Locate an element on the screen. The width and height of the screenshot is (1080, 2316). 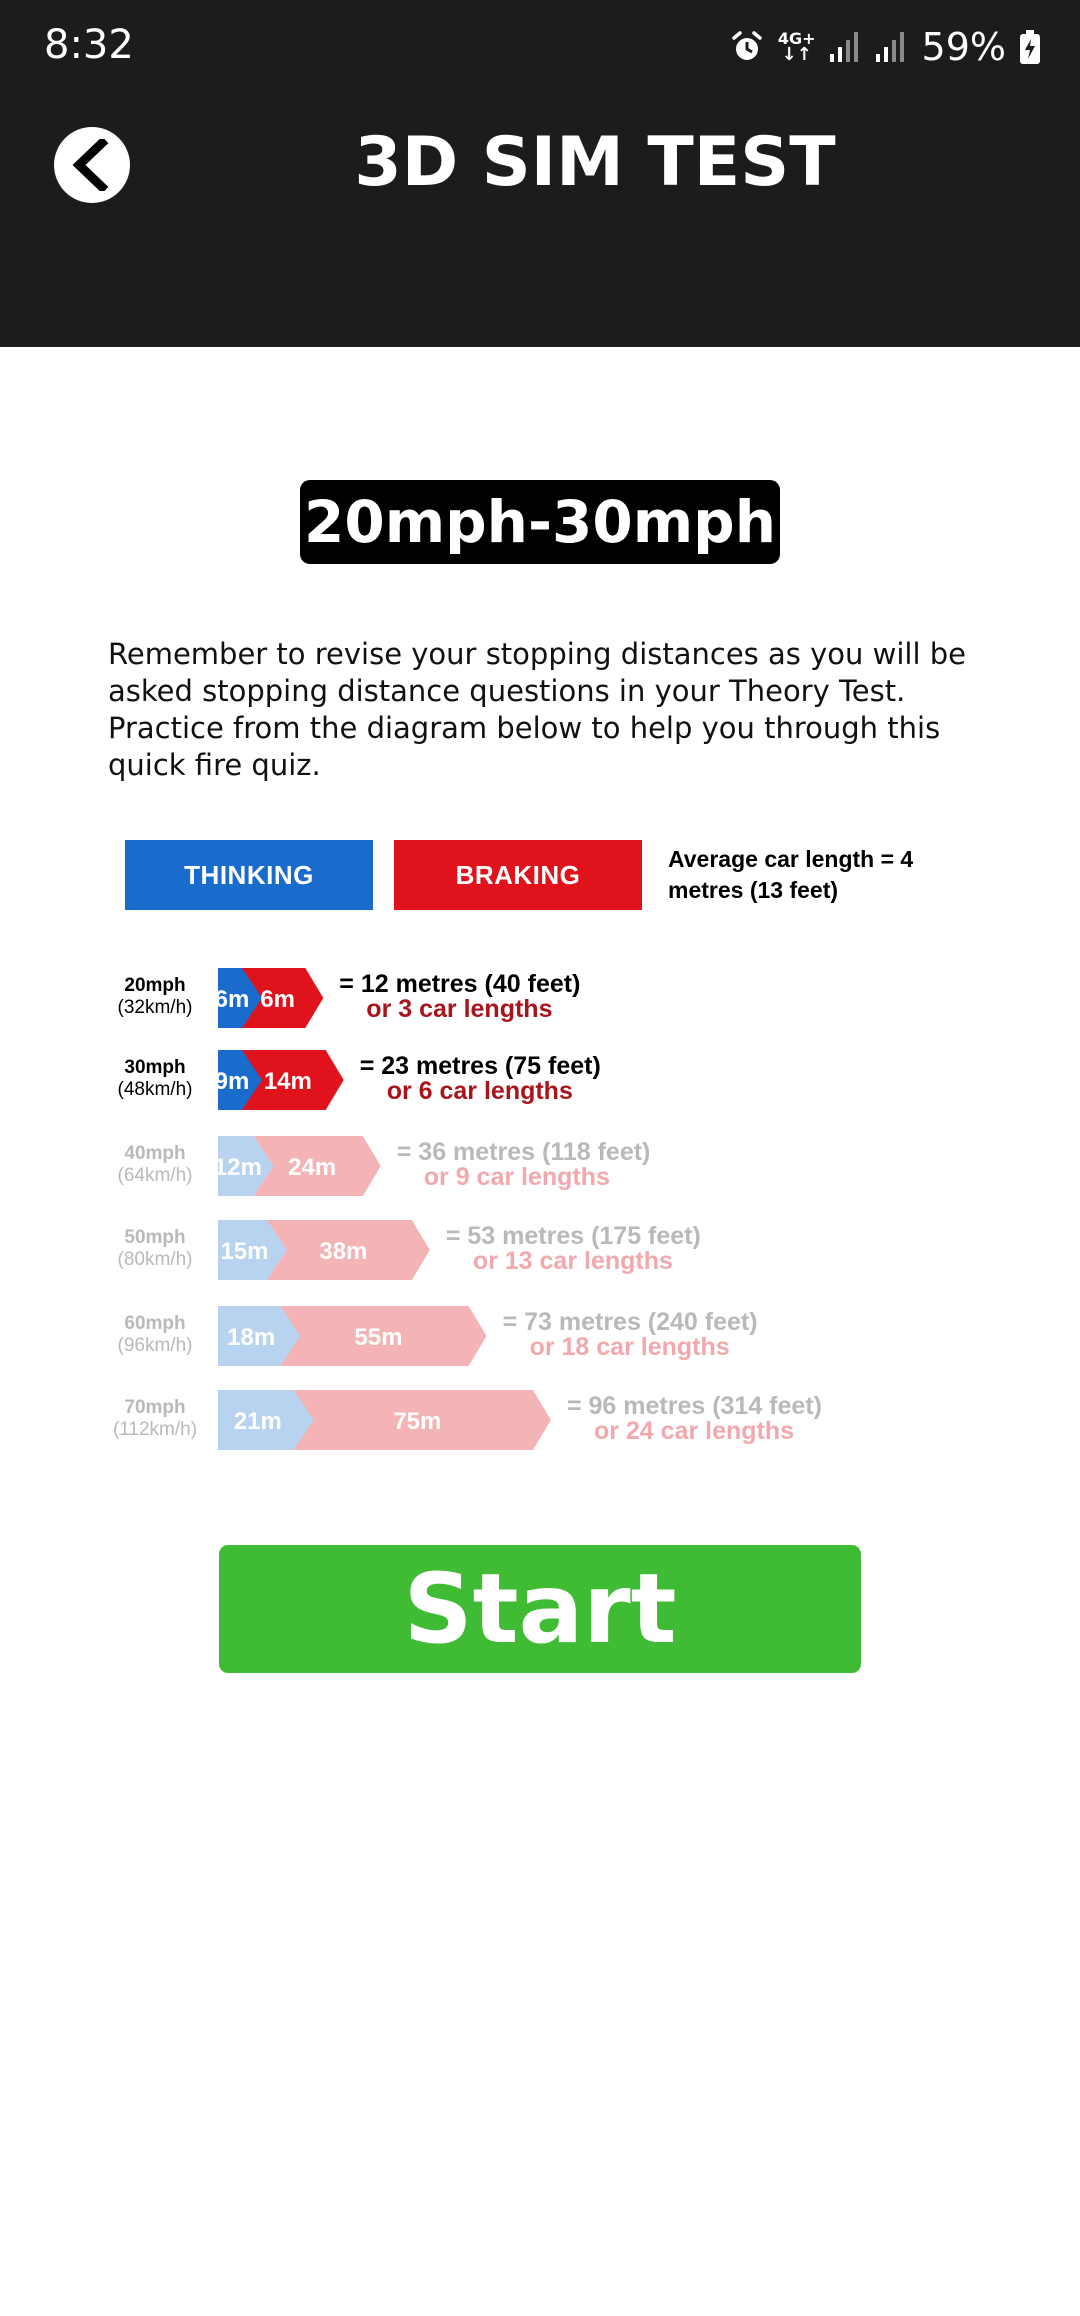
battery-percent: 59% is located at coordinates (963, 47).